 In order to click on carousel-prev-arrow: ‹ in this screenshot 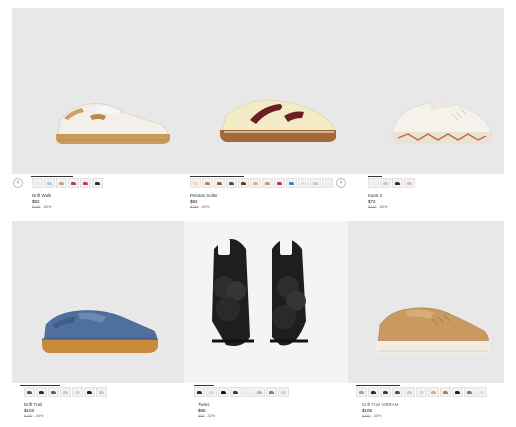, I will do `click(18, 183)`.